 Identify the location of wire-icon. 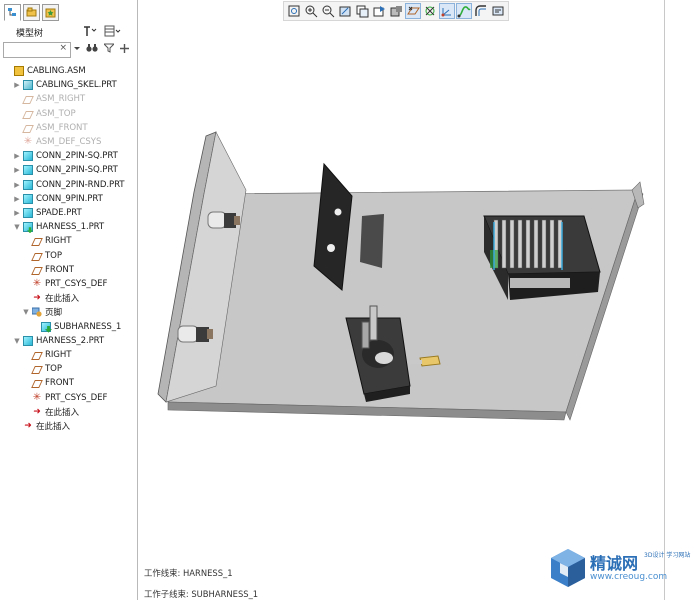
(480, 10).